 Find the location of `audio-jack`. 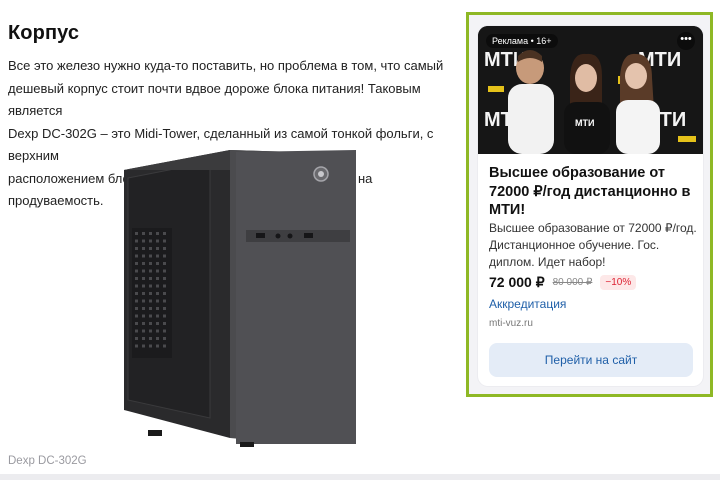

audio-jack is located at coordinates (290, 236).